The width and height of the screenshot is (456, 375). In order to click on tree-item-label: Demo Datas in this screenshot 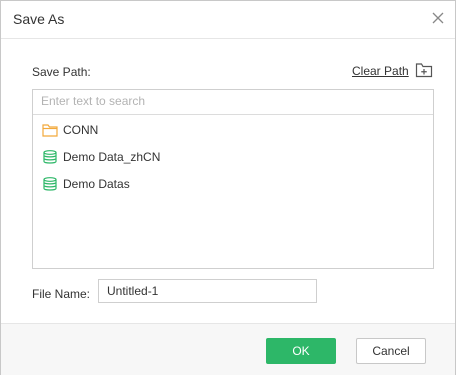, I will do `click(96, 184)`.